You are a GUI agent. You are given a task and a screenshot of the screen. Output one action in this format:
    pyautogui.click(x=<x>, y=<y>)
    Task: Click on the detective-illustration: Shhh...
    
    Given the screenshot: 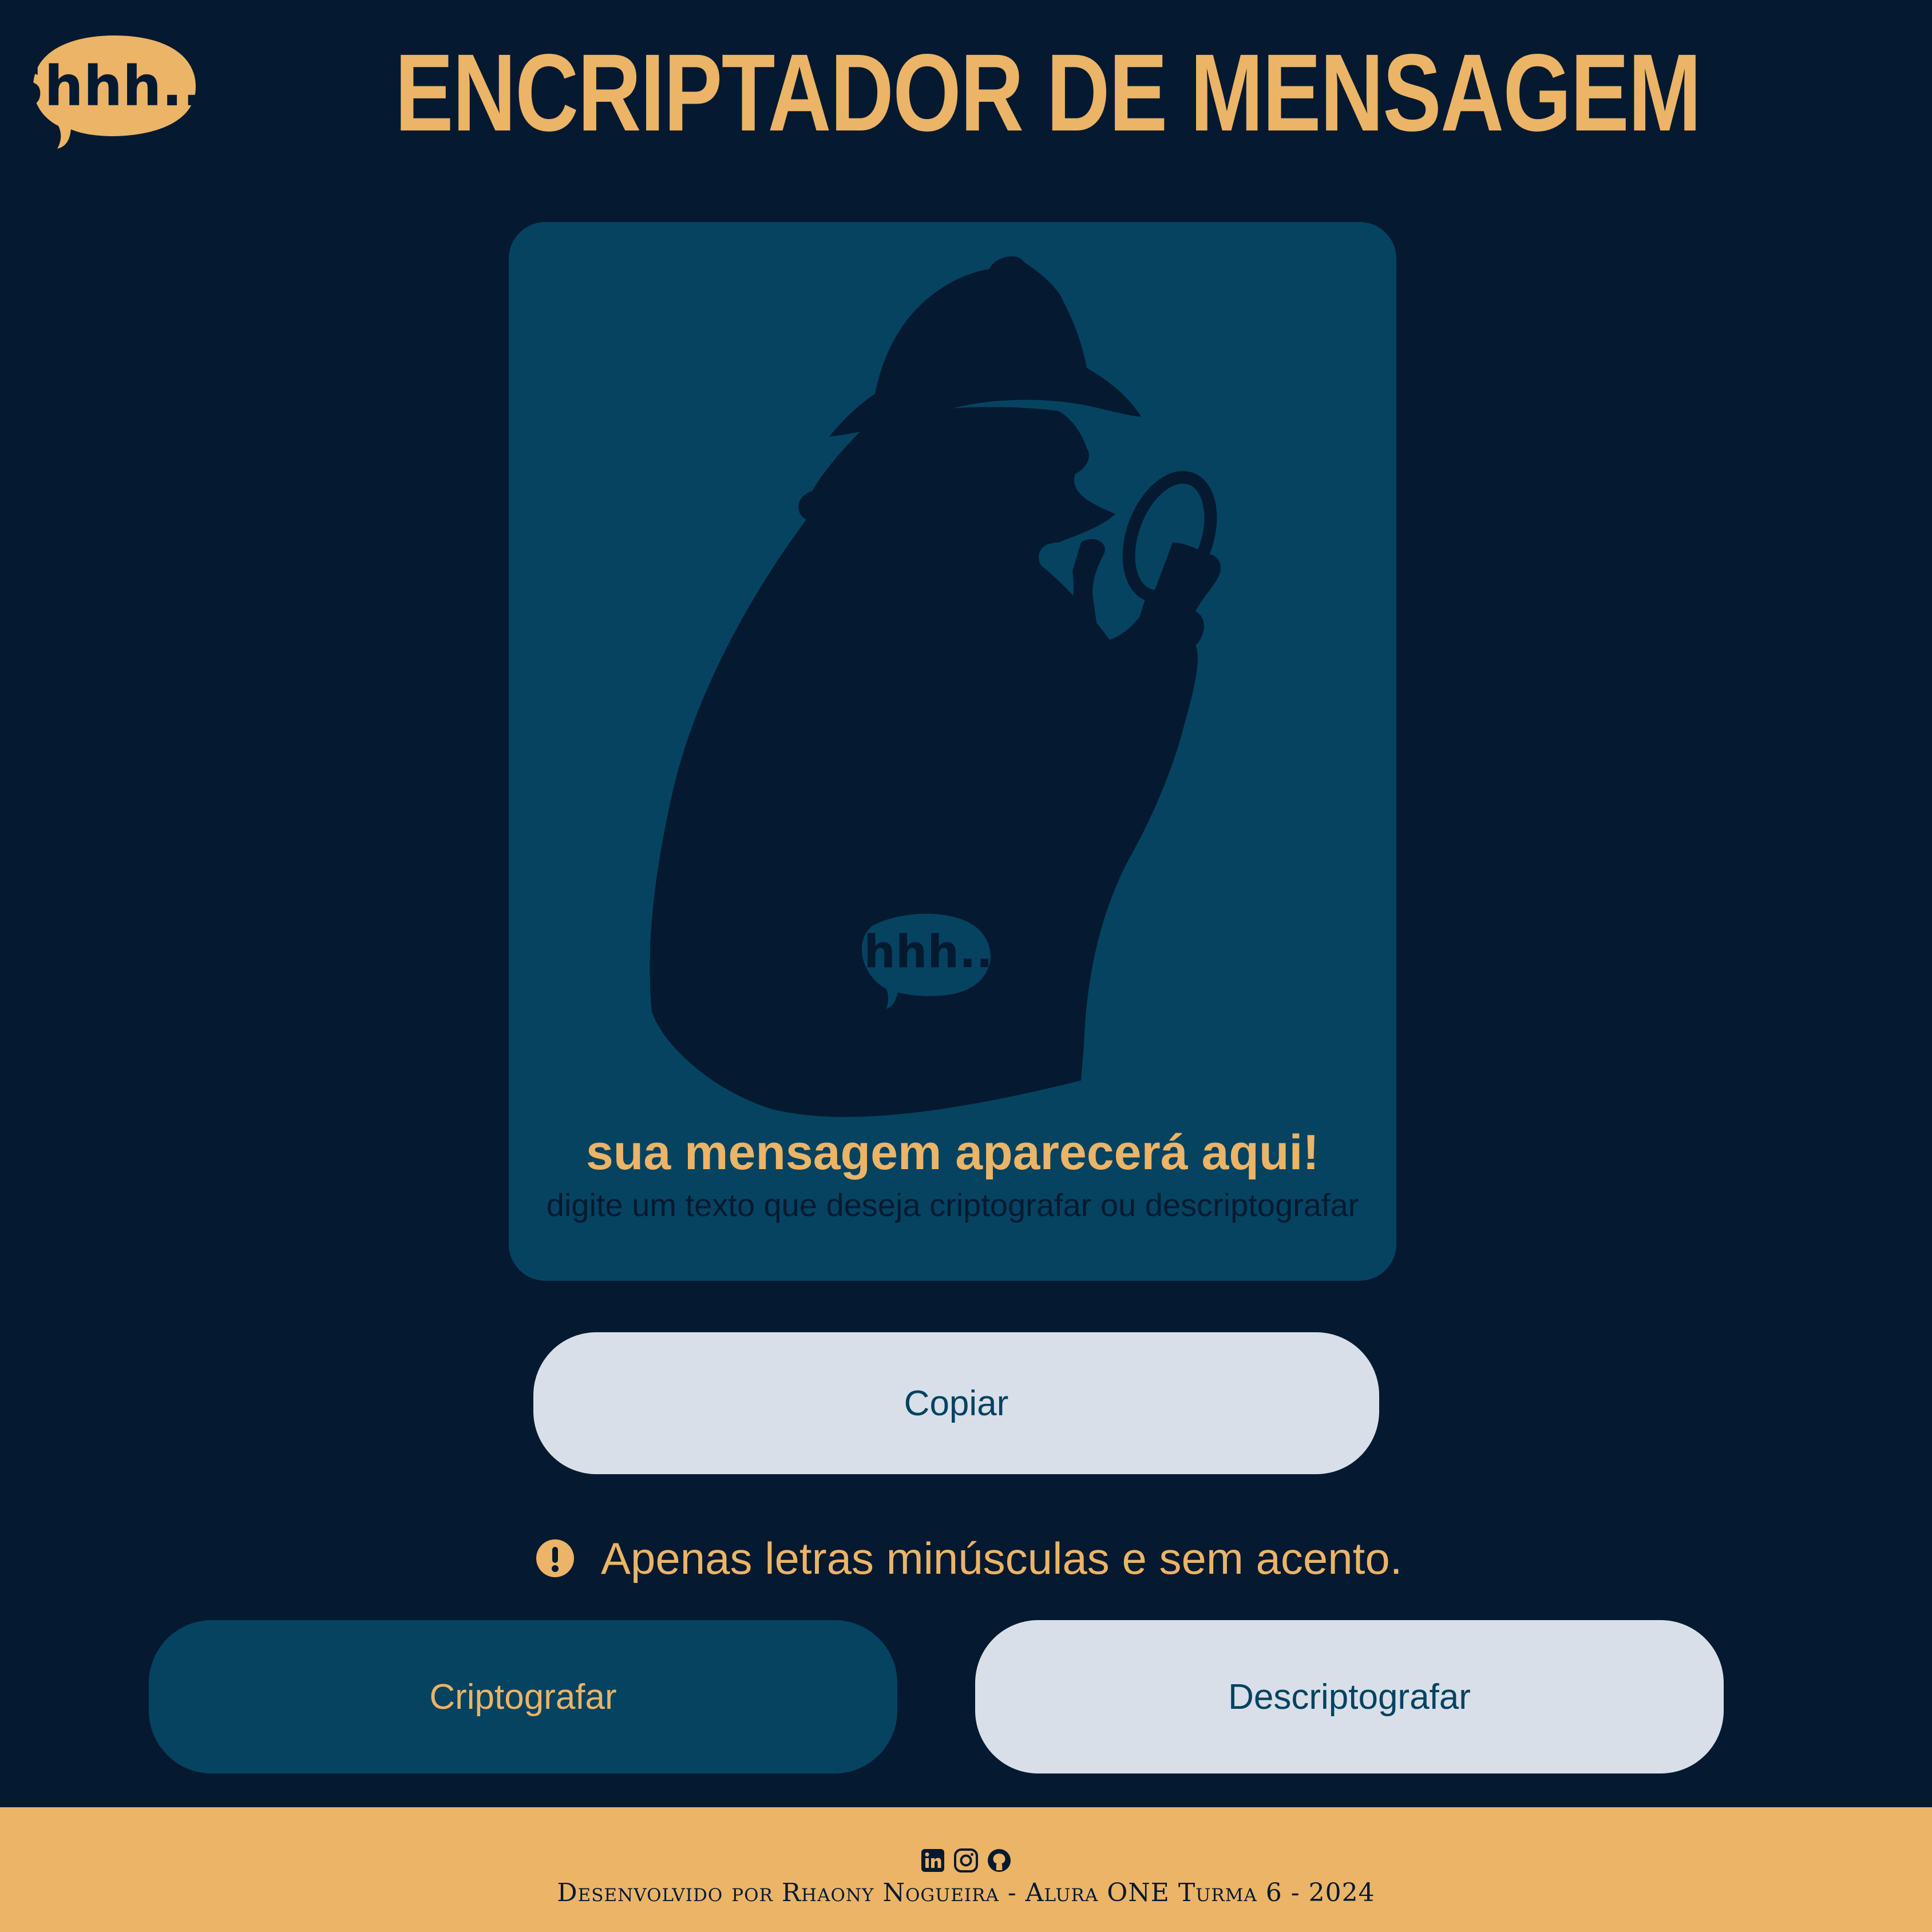 What is the action you would take?
    pyautogui.click(x=935, y=686)
    